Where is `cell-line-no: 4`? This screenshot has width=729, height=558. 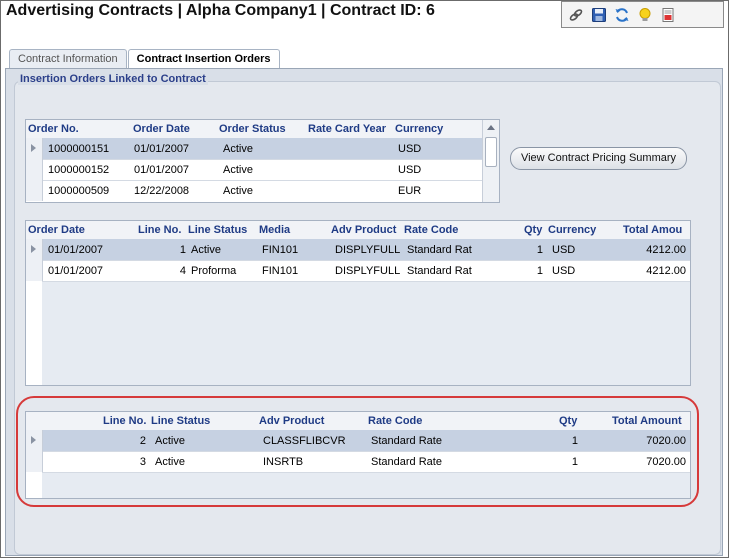 cell-line-no: 4 is located at coordinates (182, 271).